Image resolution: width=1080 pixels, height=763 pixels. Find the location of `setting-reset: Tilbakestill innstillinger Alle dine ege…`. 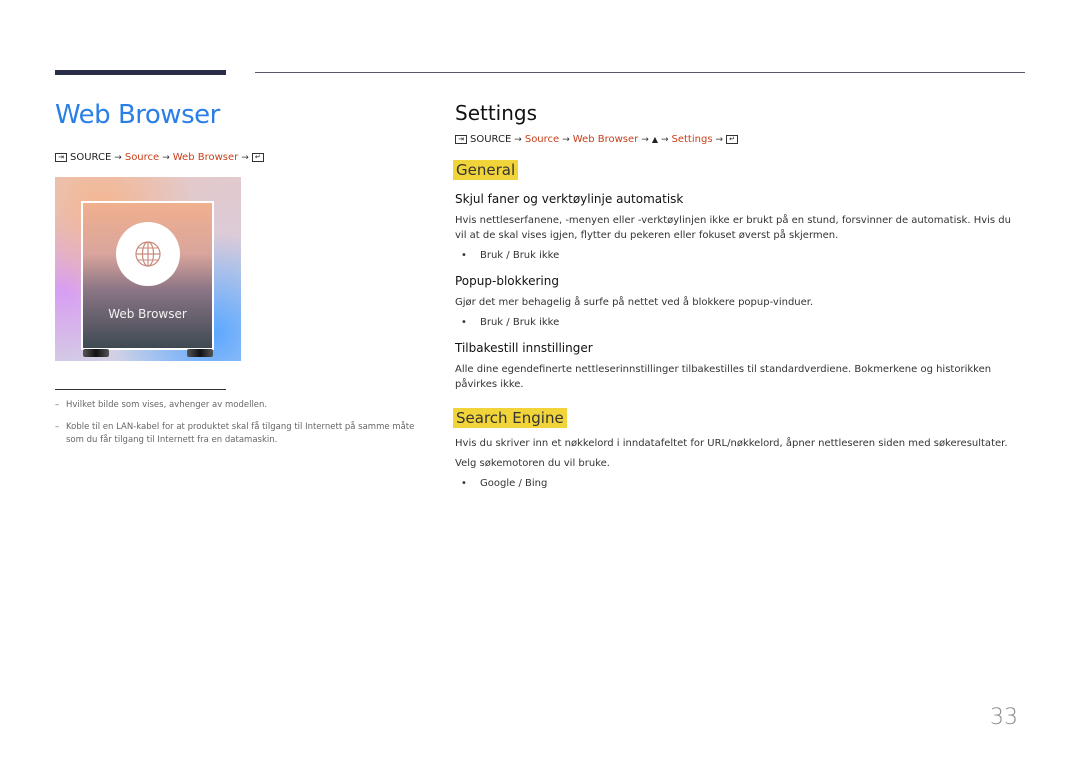

setting-reset: Tilbakestill innstillinger Alle dine ege… is located at coordinates (740, 366).